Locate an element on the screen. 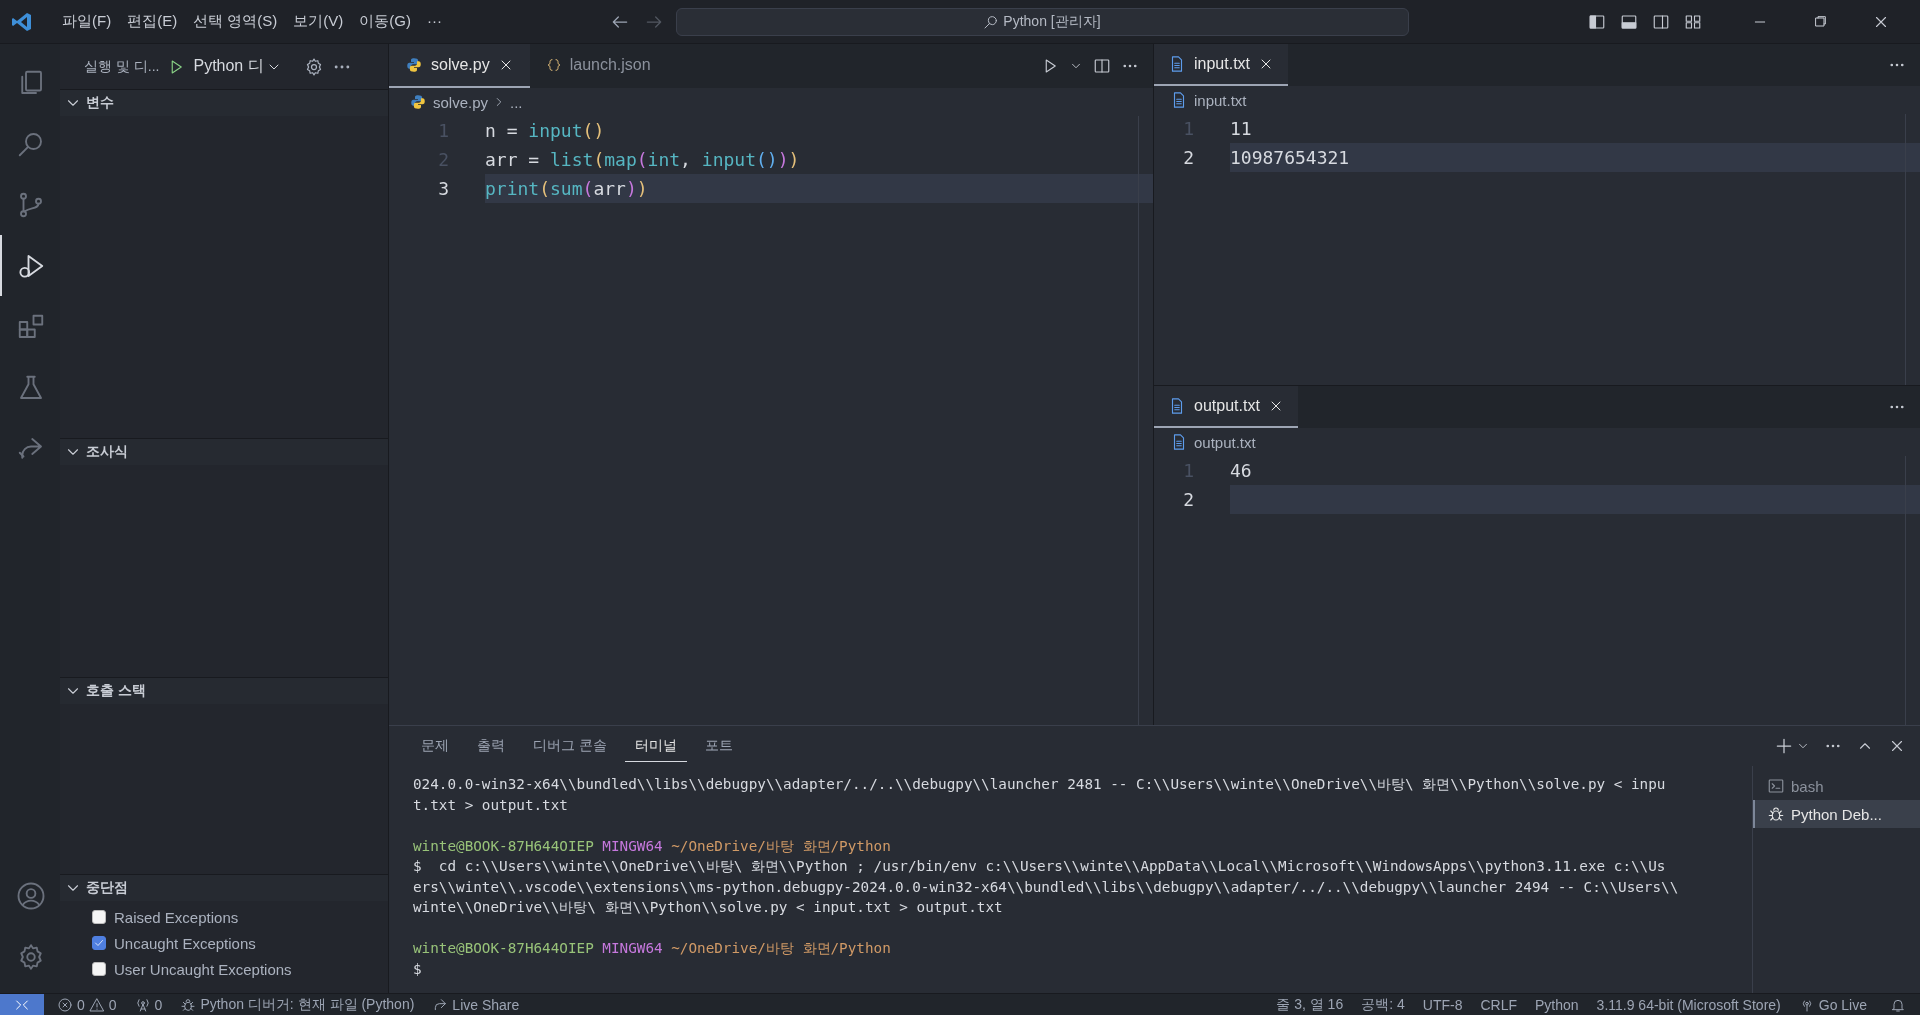 The image size is (1920, 1015). ports-button: 0 is located at coordinates (148, 1004).